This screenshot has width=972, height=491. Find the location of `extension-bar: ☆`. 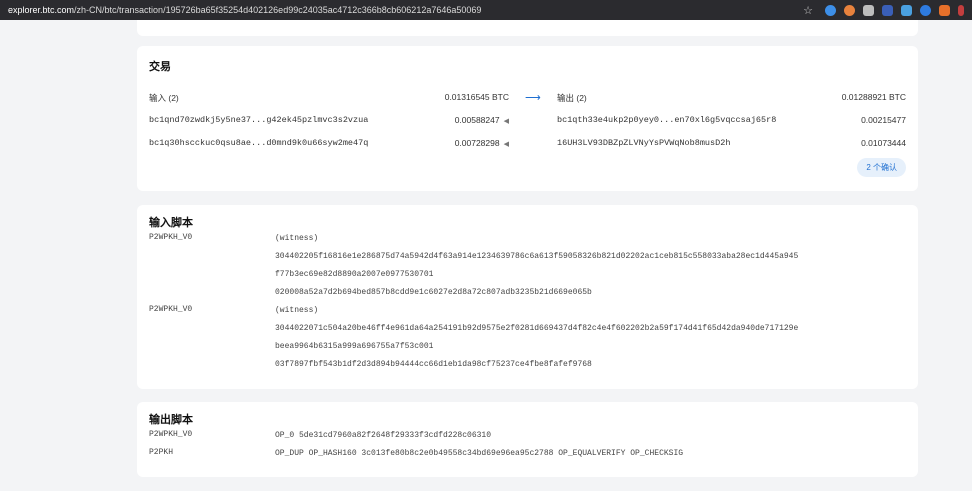

extension-bar: ☆ is located at coordinates (883, 10).